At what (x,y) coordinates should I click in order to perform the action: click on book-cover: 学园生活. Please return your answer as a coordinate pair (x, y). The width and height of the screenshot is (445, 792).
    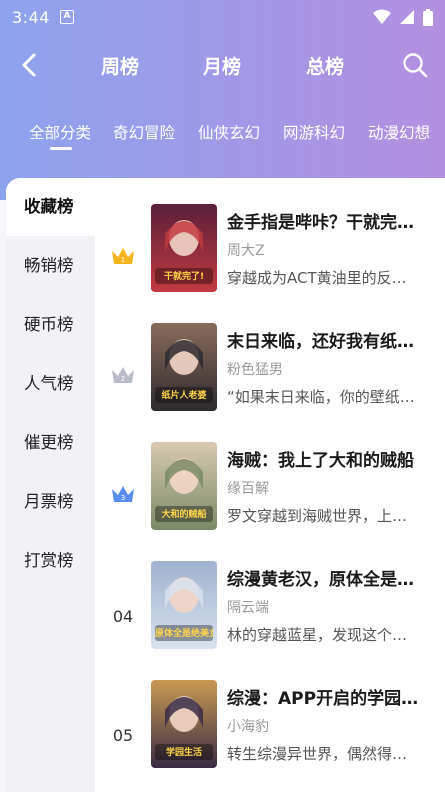
    Looking at the image, I should click on (184, 724).